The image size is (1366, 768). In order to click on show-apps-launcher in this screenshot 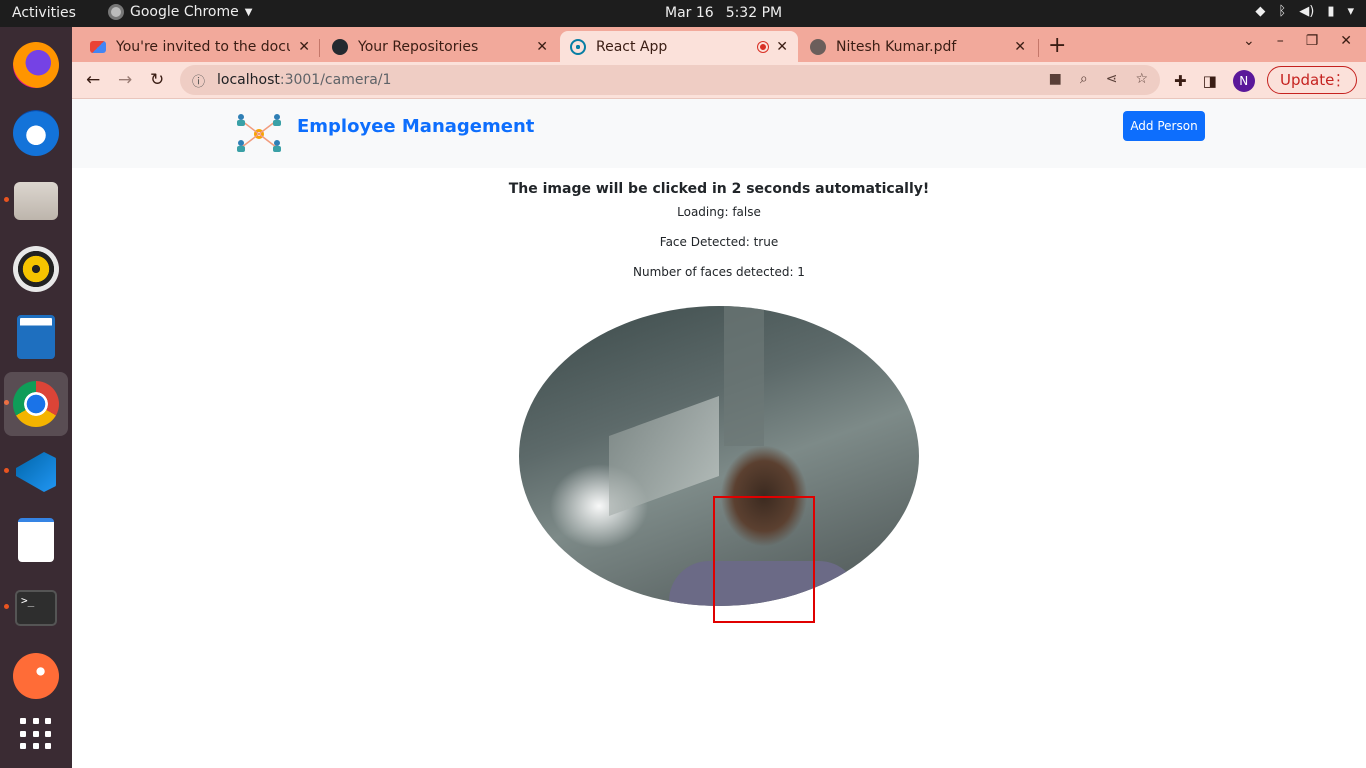, I will do `click(36, 734)`.